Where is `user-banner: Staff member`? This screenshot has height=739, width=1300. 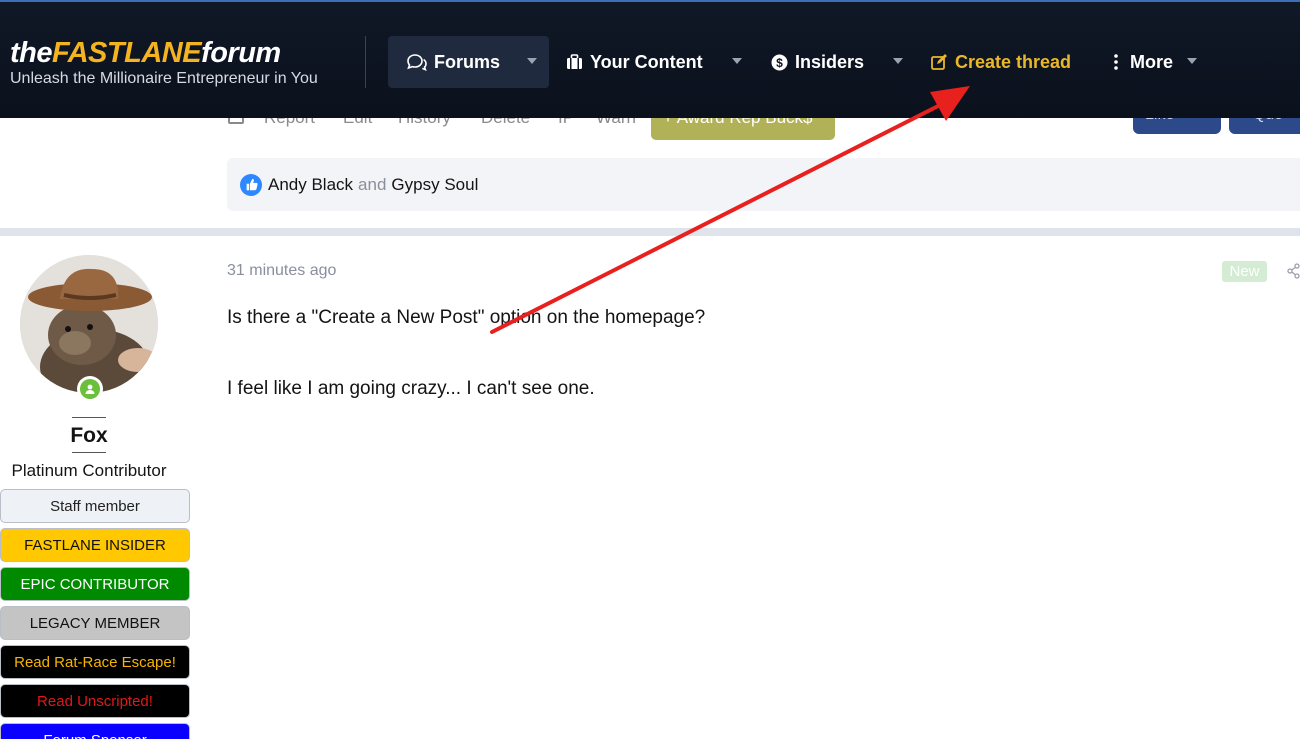
user-banner: Staff member is located at coordinates (95, 506).